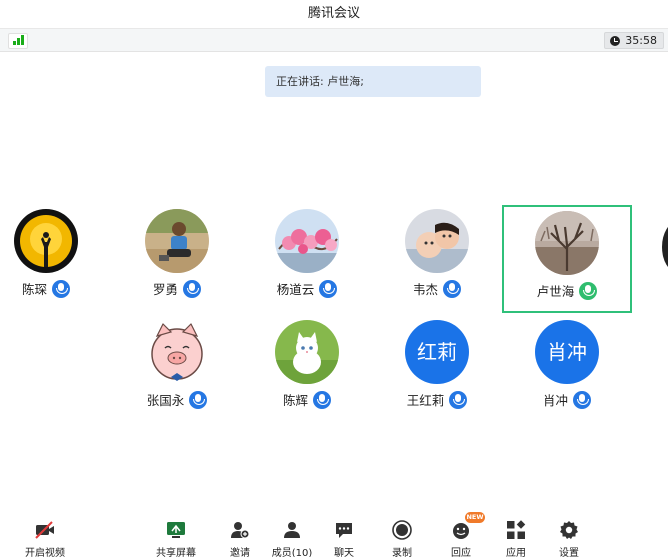 The height and width of the screenshot is (557, 668). I want to click on participant-tile: 陈琛, so click(55, 263).